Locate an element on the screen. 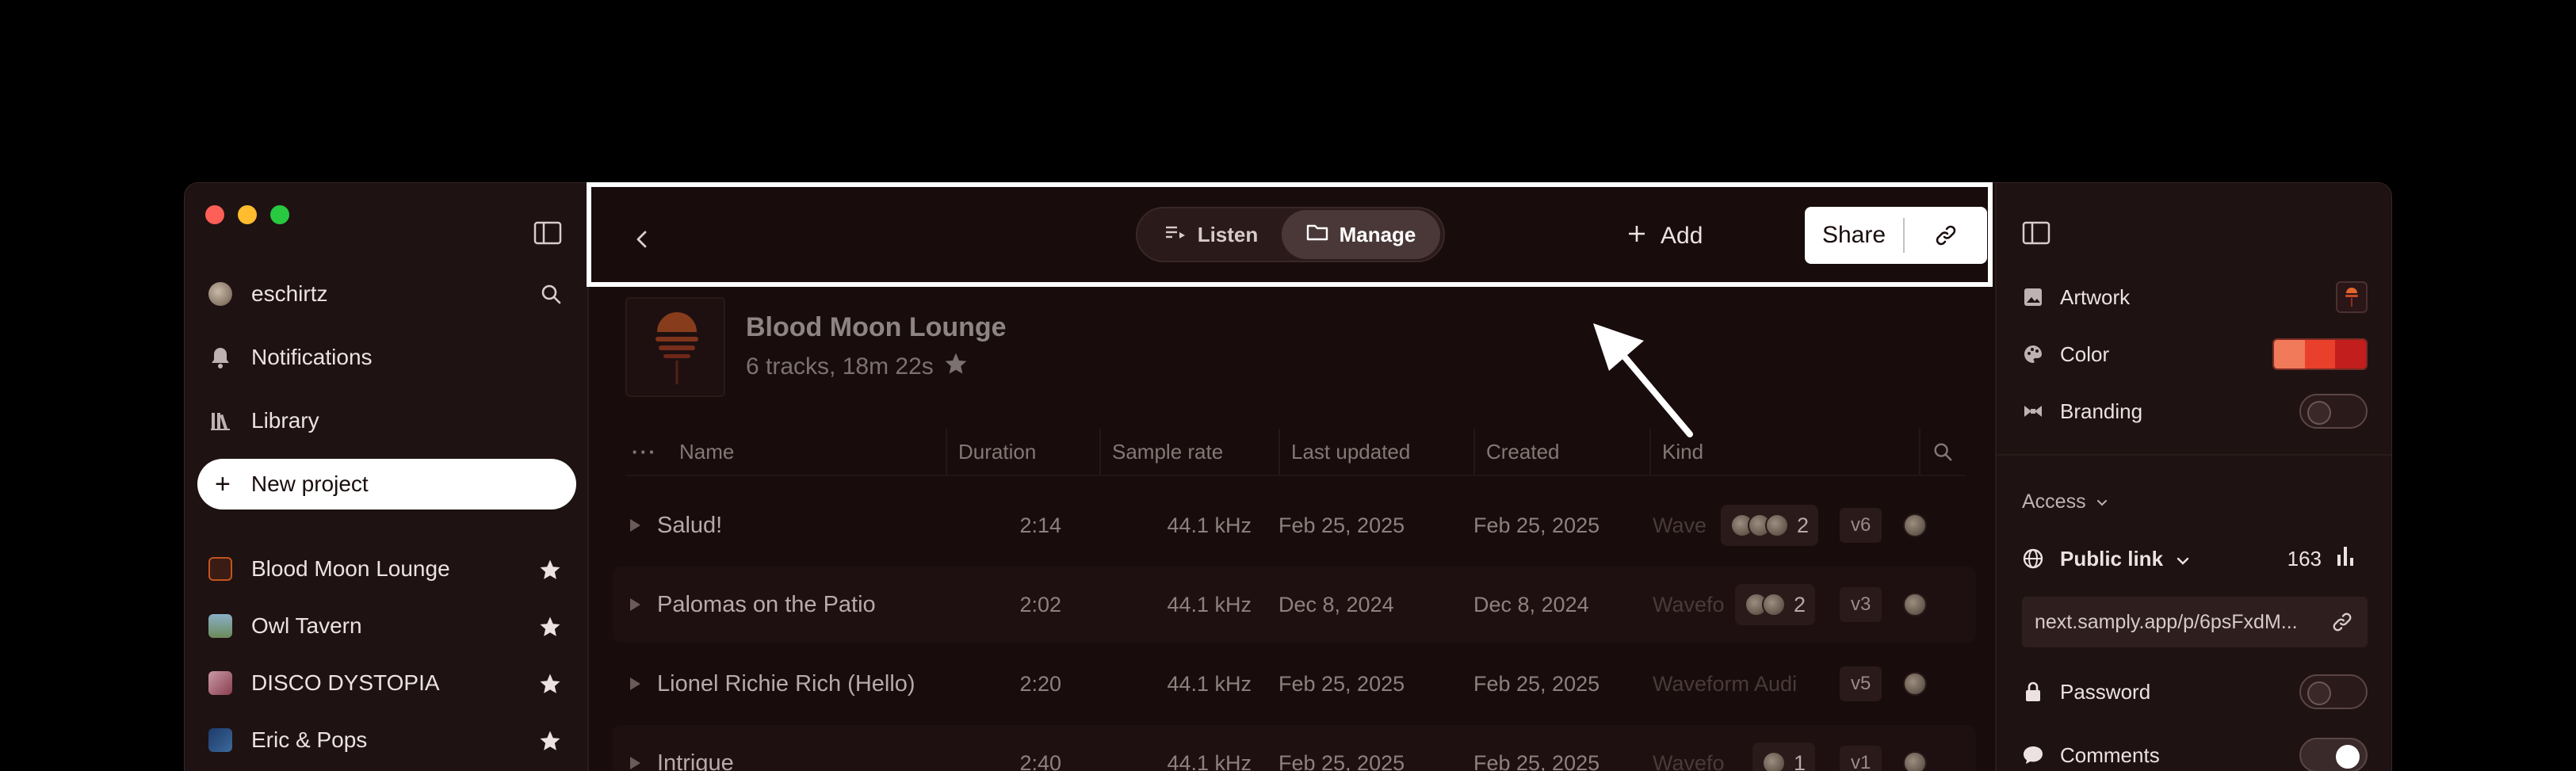 This screenshot has width=2576, height=771. sidebar-toggle-icon is located at coordinates (547, 233).